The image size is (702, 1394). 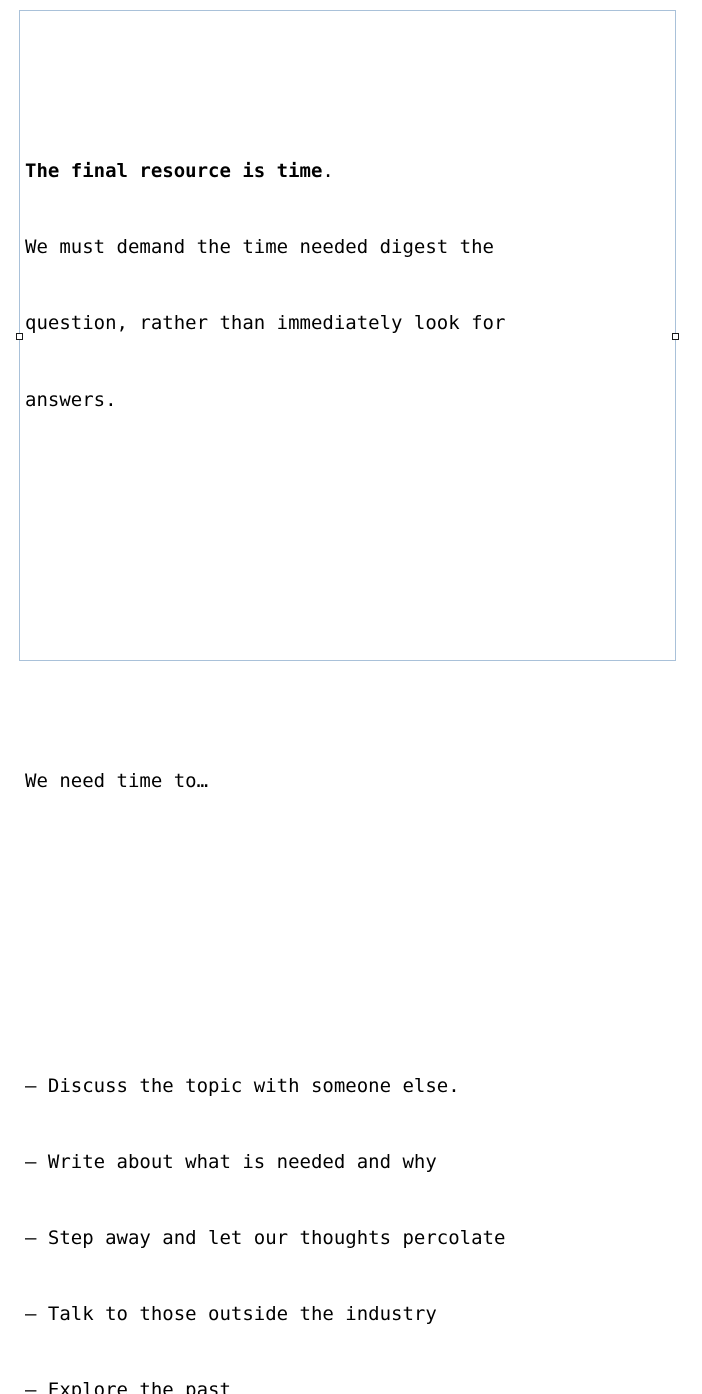 I want to click on list-item: – Discuss the topic with someone else., so click(x=242, y=1085).